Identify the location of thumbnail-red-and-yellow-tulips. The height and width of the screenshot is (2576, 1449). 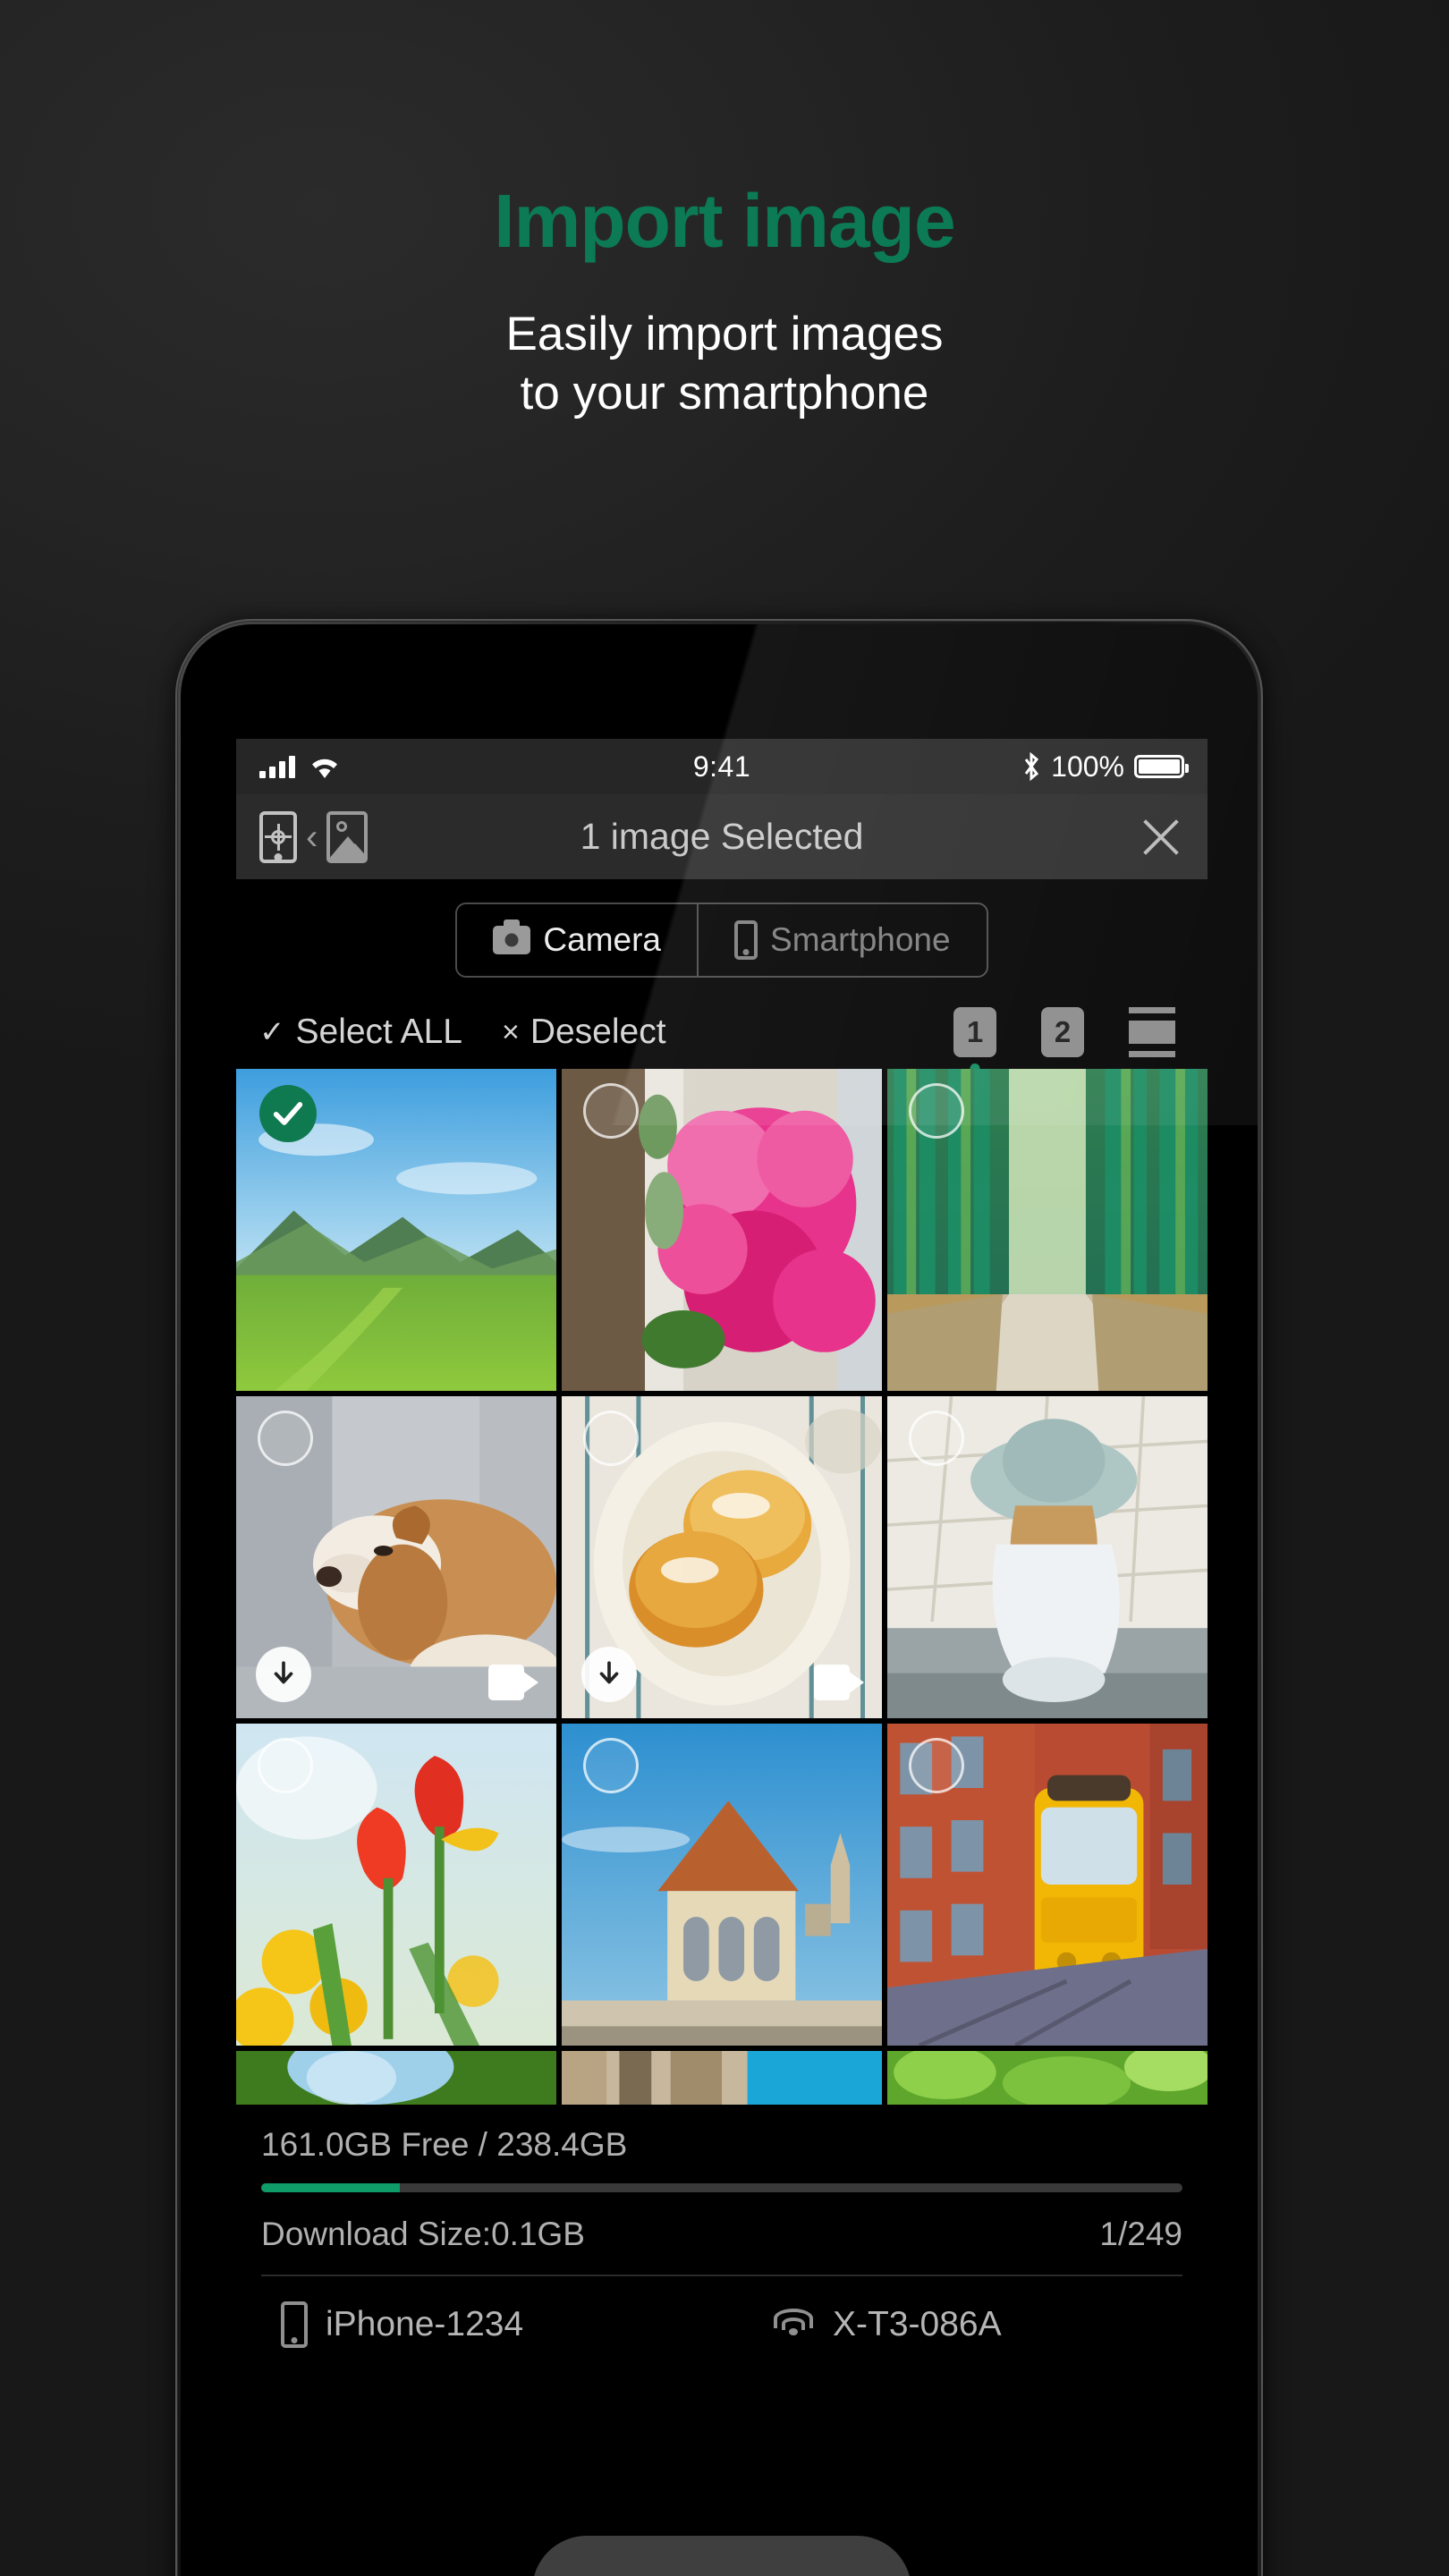
(396, 1885).